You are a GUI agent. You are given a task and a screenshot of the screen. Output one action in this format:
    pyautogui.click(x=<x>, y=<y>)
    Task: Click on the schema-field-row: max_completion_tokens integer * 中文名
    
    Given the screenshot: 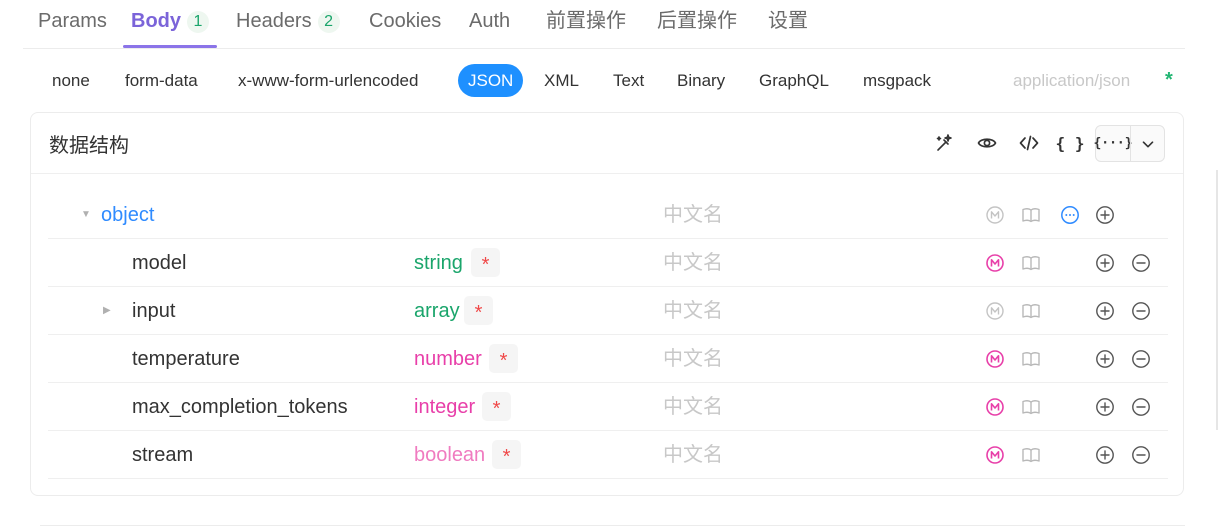 What is the action you would take?
    pyautogui.click(x=608, y=407)
    